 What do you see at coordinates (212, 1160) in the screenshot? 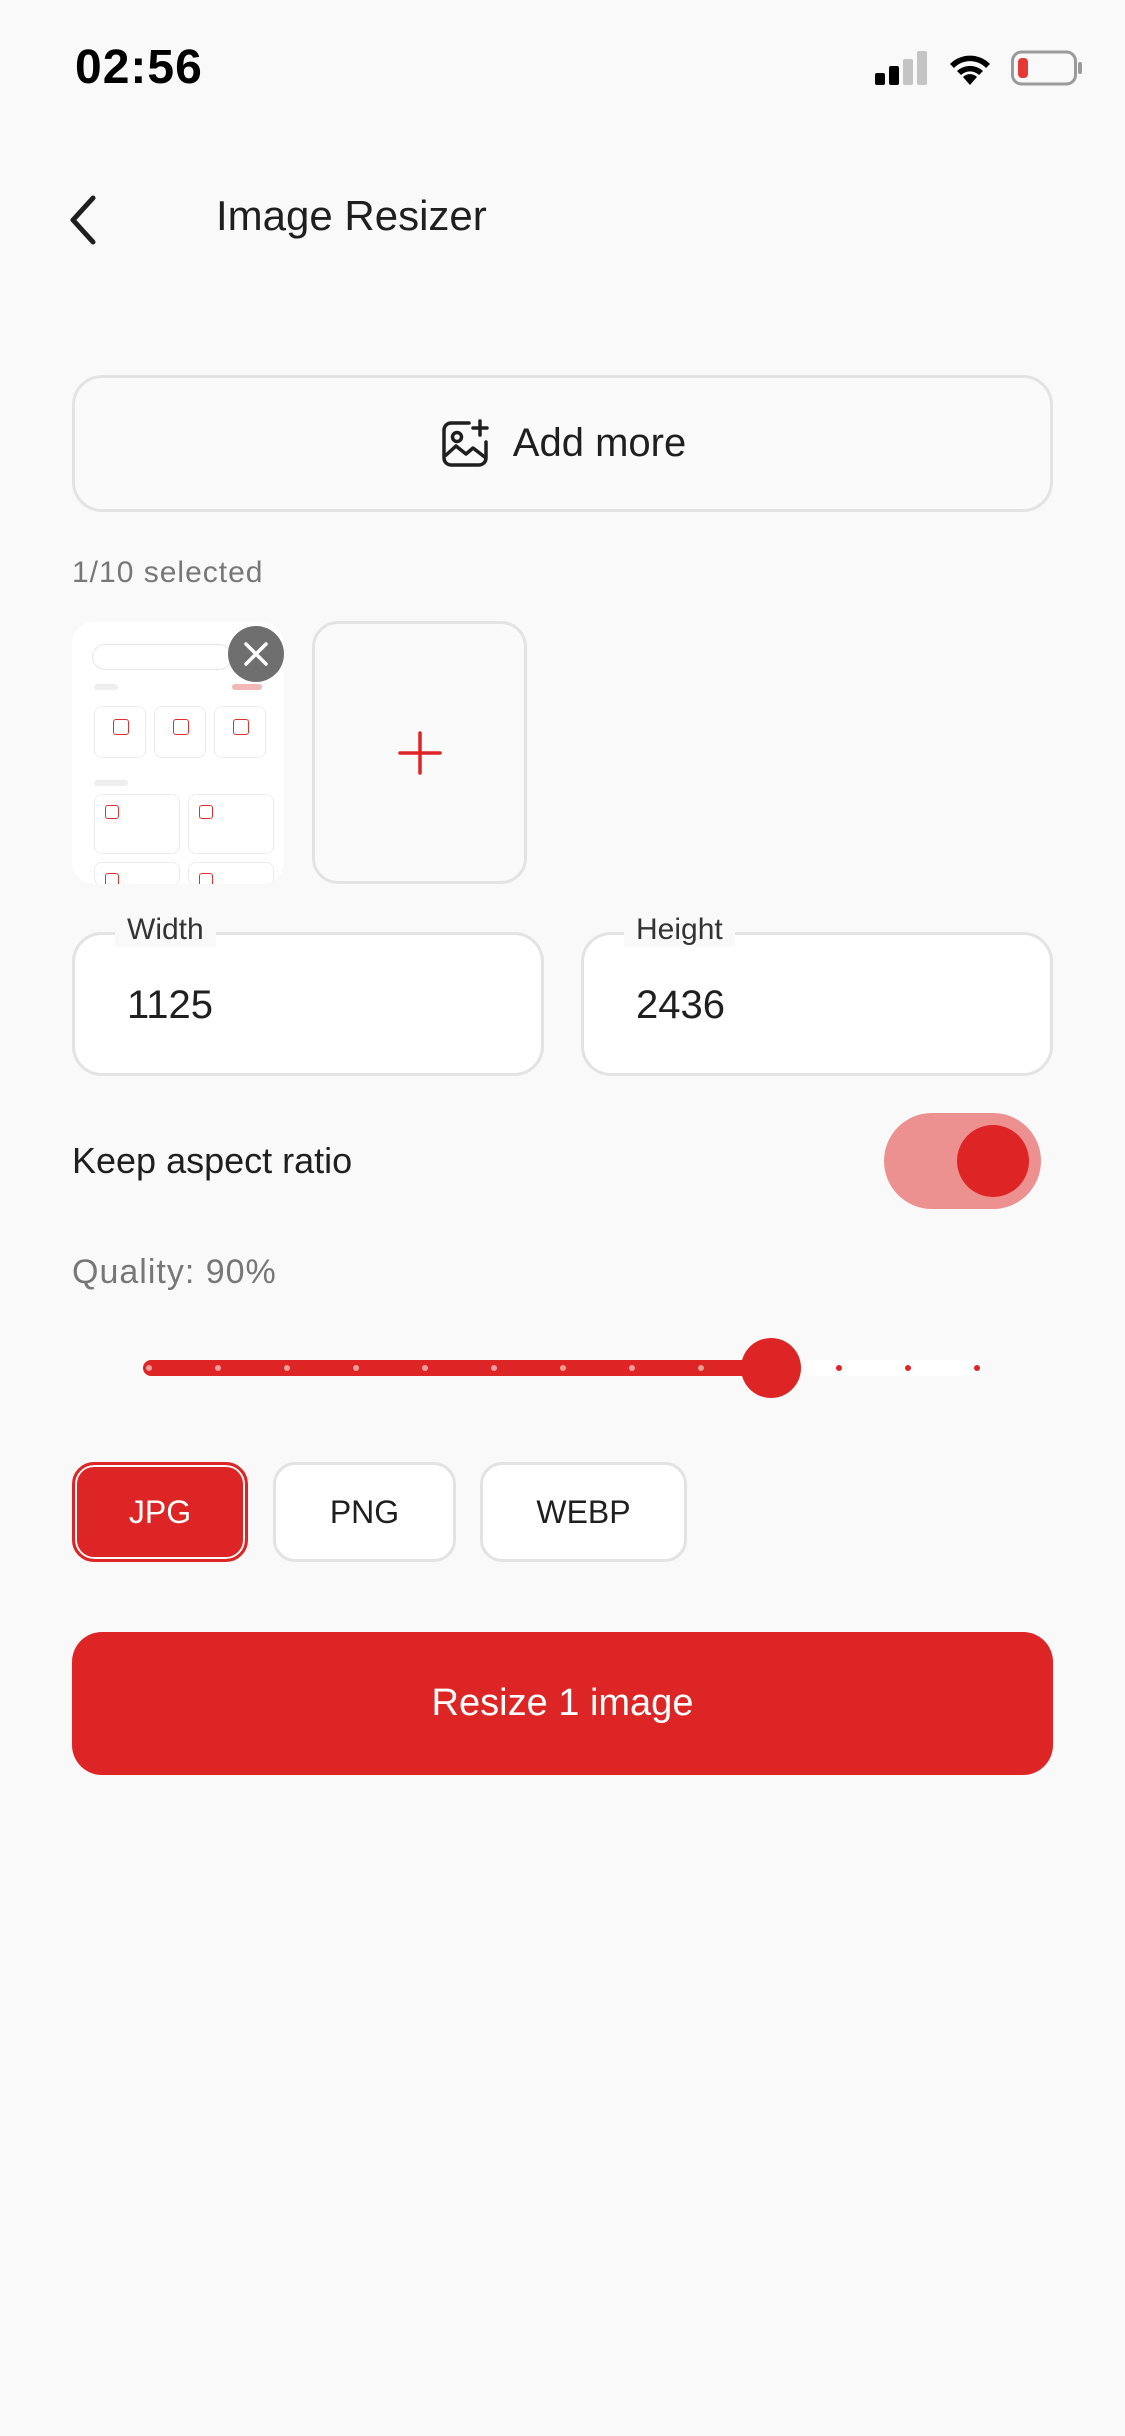
I see `keep-aspect-ratio-label: Keep aspect ratio` at bounding box center [212, 1160].